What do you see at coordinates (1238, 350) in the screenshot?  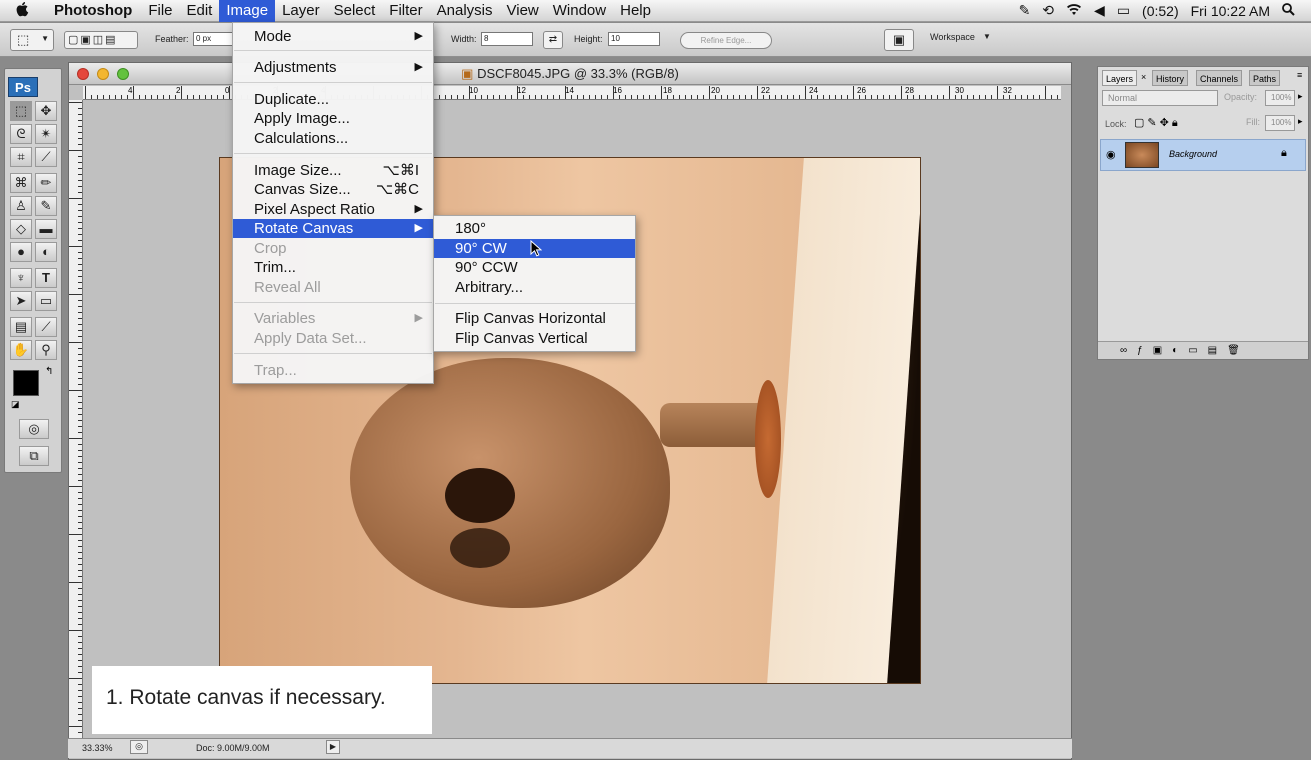 I see `trash-icon: 🗑︎` at bounding box center [1238, 350].